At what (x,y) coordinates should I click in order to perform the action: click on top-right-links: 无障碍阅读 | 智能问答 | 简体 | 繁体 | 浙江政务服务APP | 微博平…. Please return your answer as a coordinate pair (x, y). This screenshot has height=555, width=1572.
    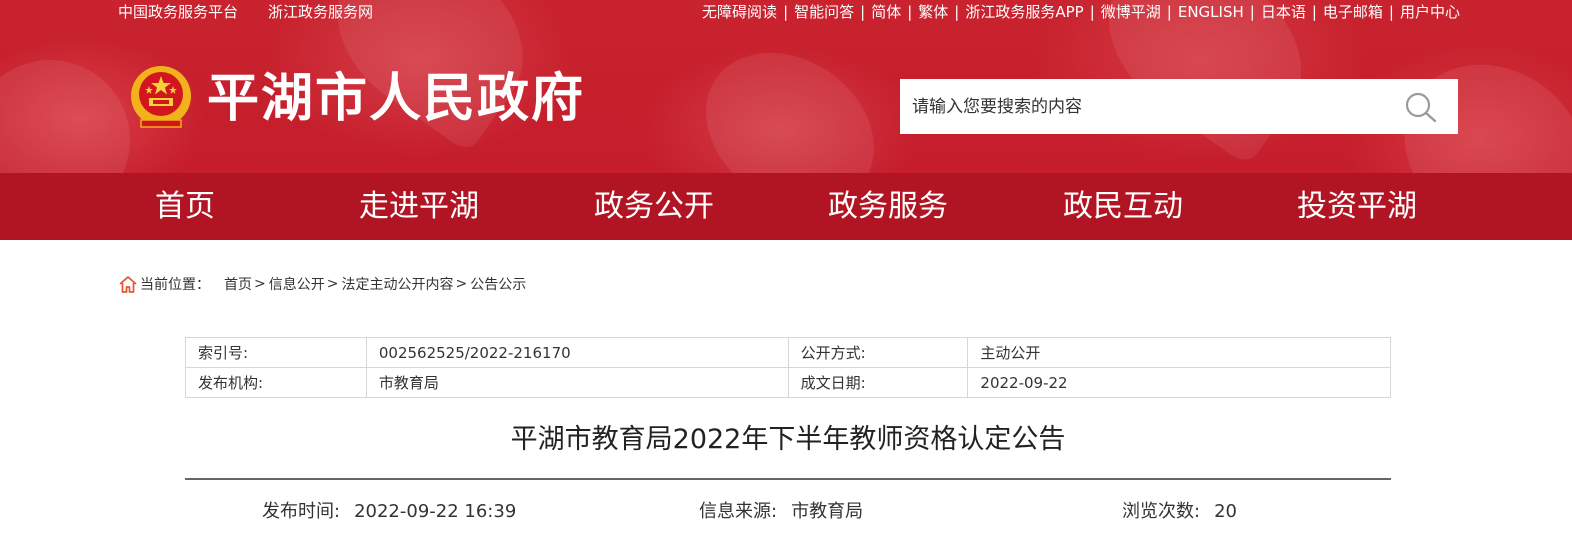
    Looking at the image, I should click on (1081, 11).